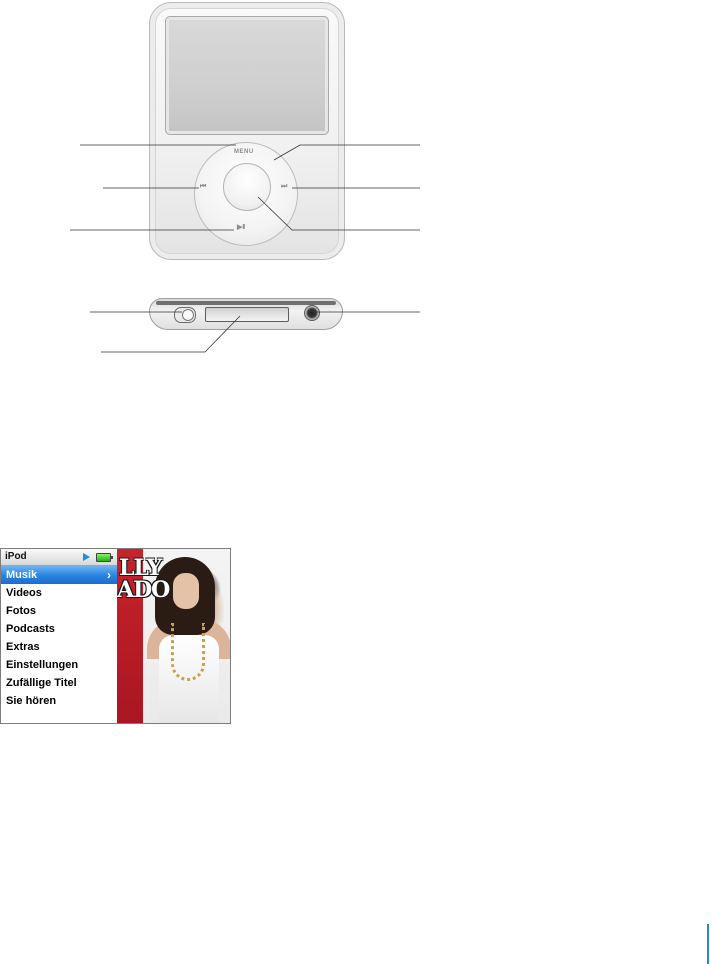  Describe the element at coordinates (185, 315) in the screenshot. I see `hold-switch-icon` at that location.